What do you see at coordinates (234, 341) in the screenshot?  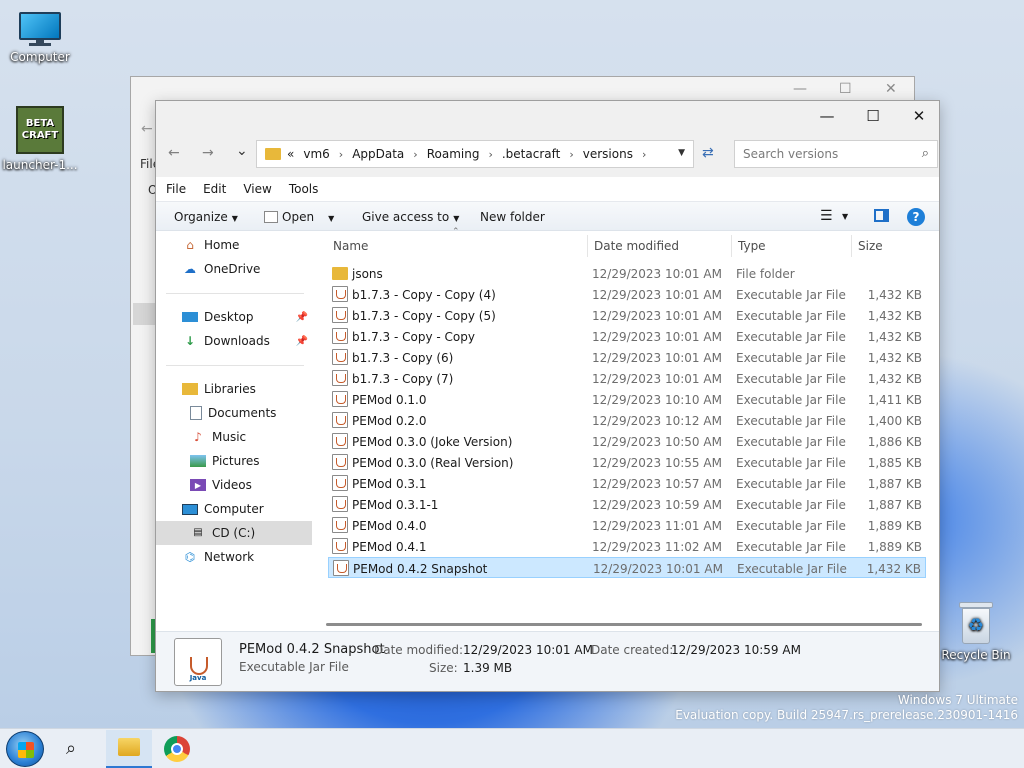 I see `nav-item-downloads: ↓ Downloads 📌` at bounding box center [234, 341].